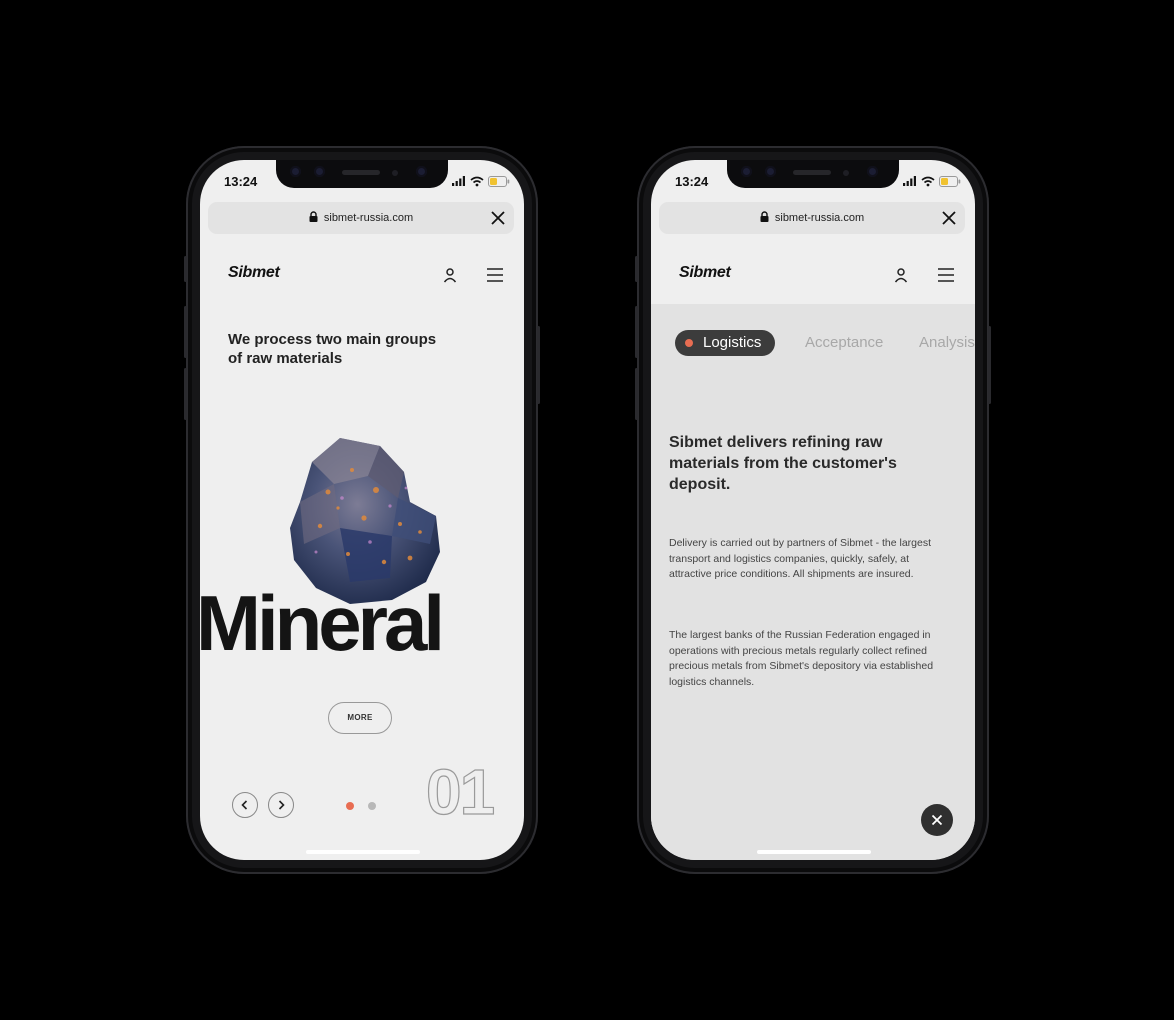 This screenshot has width=1174, height=1020. Describe the element at coordinates (947, 343) in the screenshot. I see `tab-analysis: Analysis` at that location.